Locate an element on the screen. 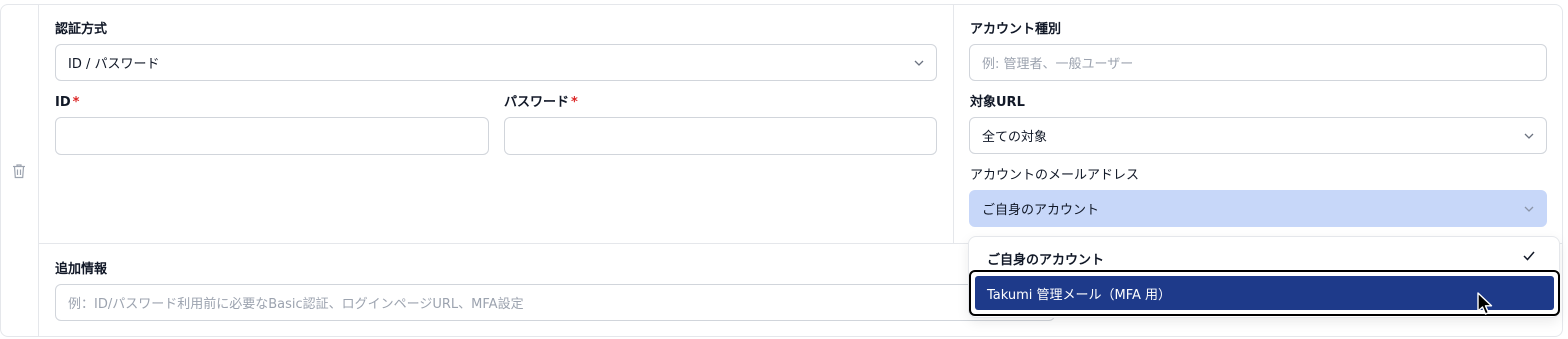 The height and width of the screenshot is (339, 1568). additional-info-label: 追加情報 is located at coordinates (81, 269).